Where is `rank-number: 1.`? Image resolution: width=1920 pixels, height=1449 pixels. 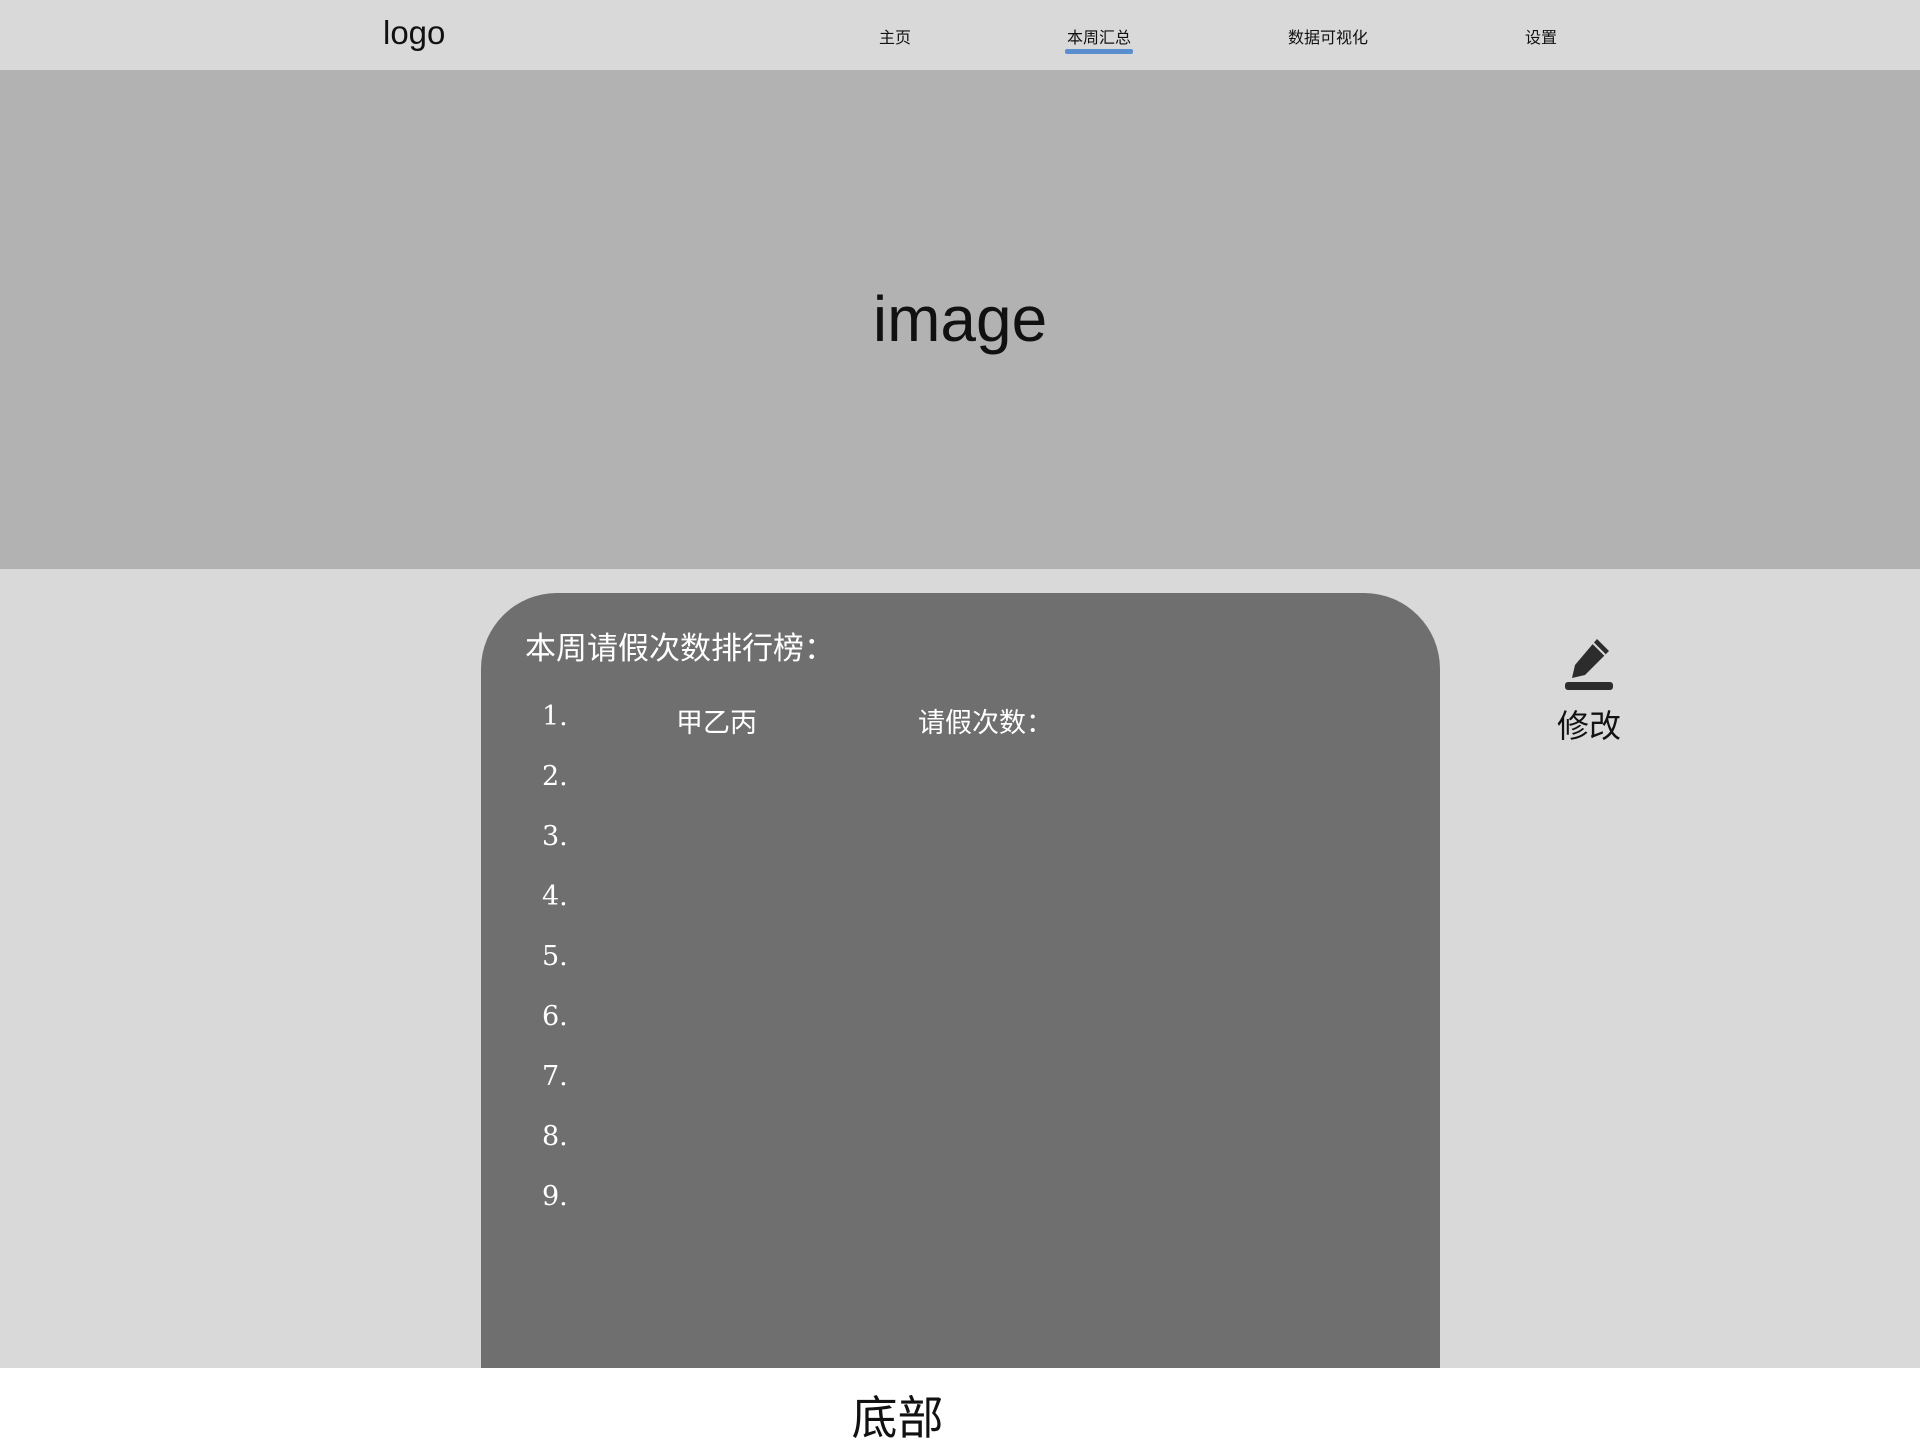 rank-number: 1. is located at coordinates (555, 716).